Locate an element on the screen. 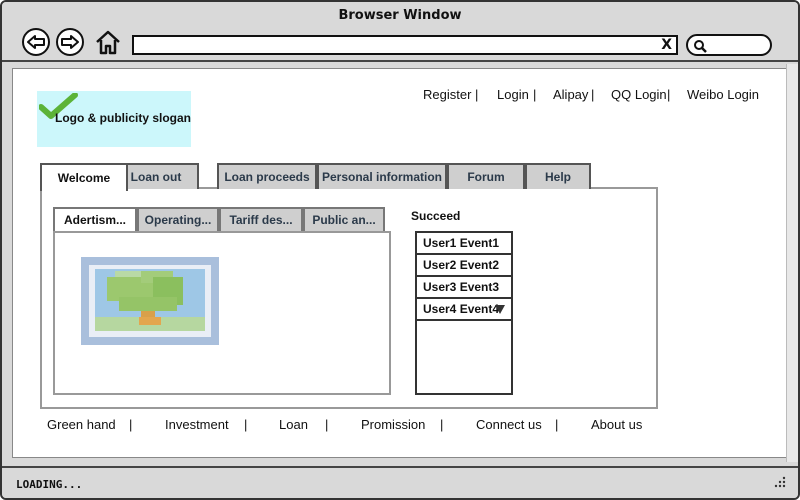  logo-slogan: Logo & publicity slogan is located at coordinates (123, 118).